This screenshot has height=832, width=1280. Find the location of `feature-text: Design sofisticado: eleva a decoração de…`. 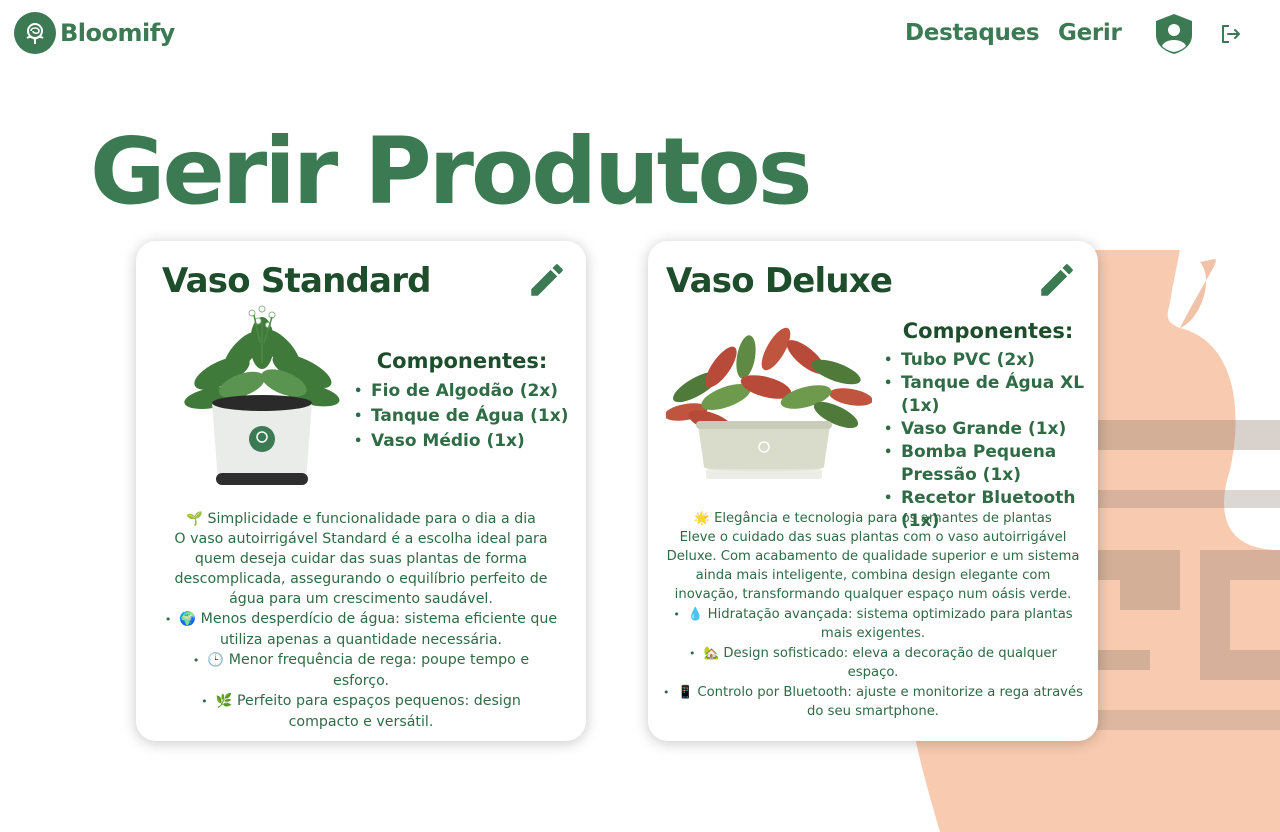

feature-text: Design sofisticado: eleva a decoração de… is located at coordinates (890, 663).